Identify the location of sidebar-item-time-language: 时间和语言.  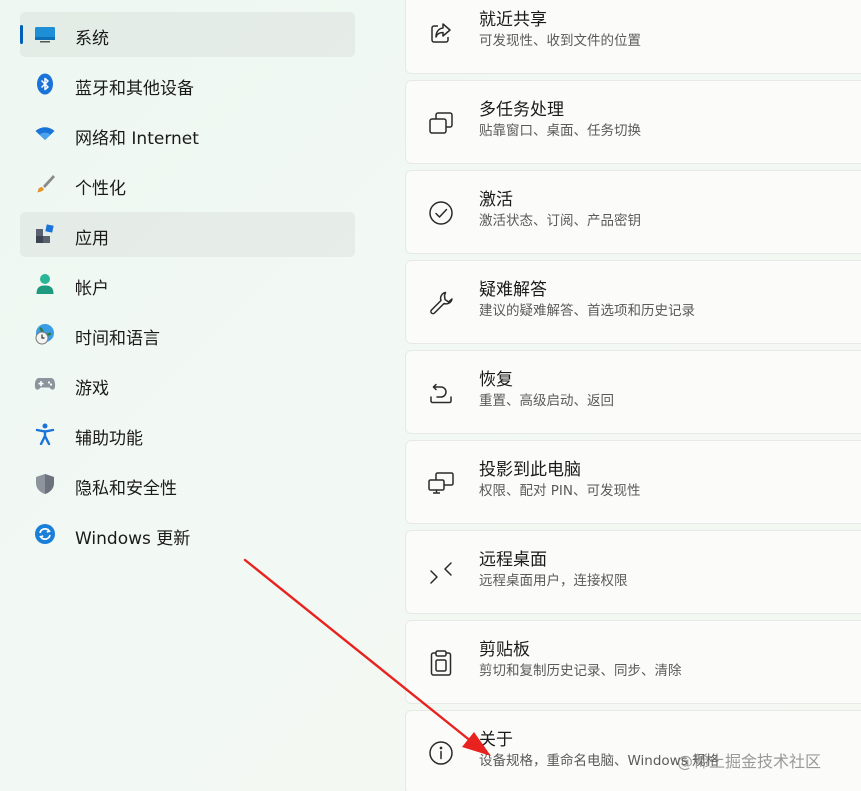
(187, 334).